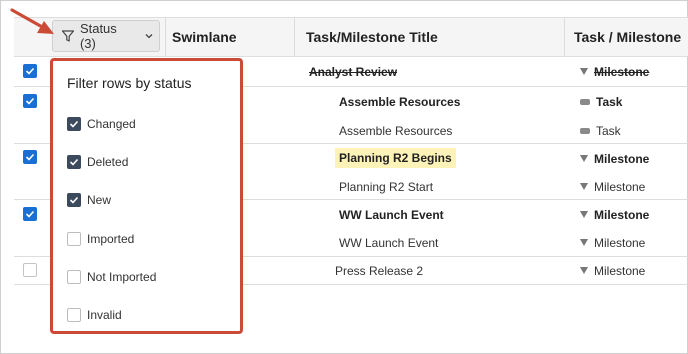 Image resolution: width=688 pixels, height=354 pixels. I want to click on task-title: Planning R2 Start, so click(386, 187).